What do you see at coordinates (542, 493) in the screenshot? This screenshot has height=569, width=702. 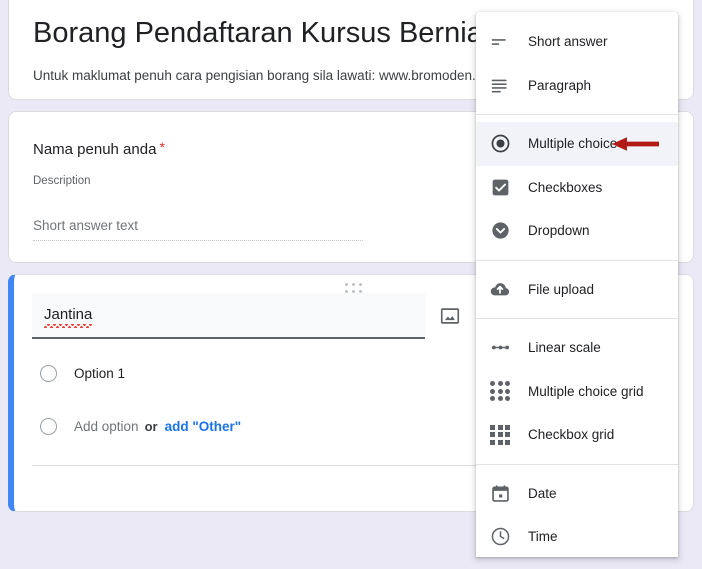 I see `menu-item-date-label: Date` at bounding box center [542, 493].